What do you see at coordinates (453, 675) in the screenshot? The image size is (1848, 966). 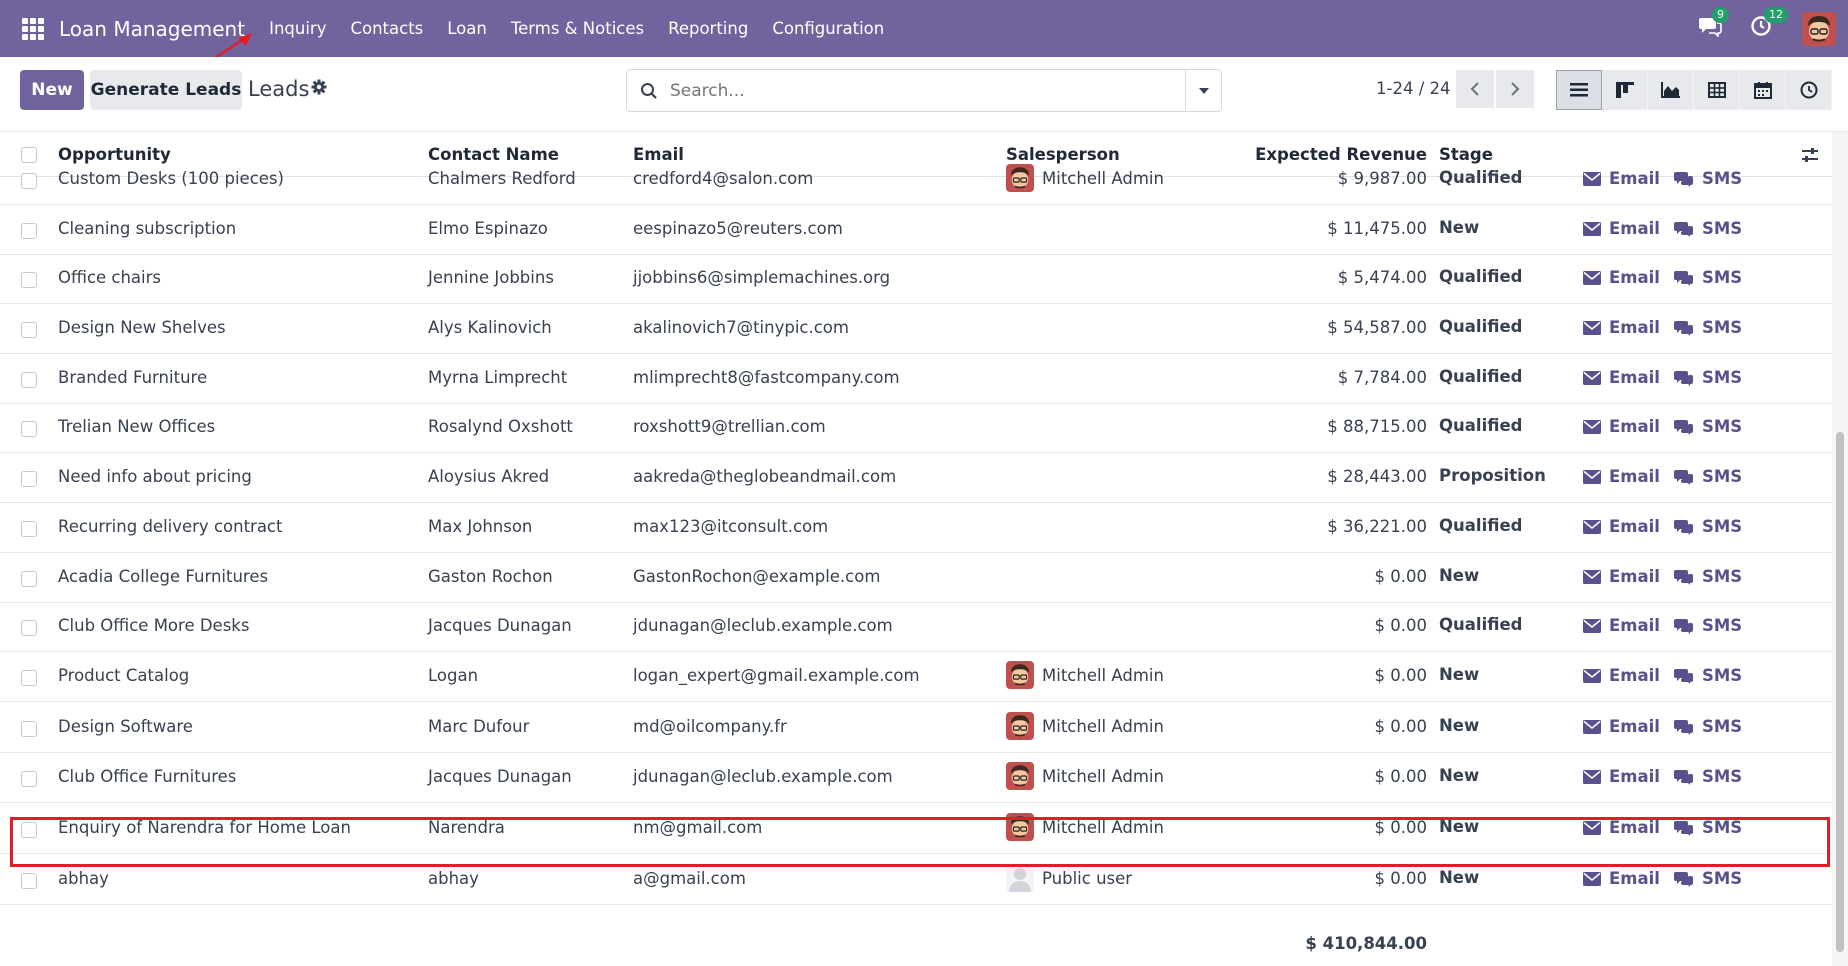 I see `contact-name-cell: Logan` at bounding box center [453, 675].